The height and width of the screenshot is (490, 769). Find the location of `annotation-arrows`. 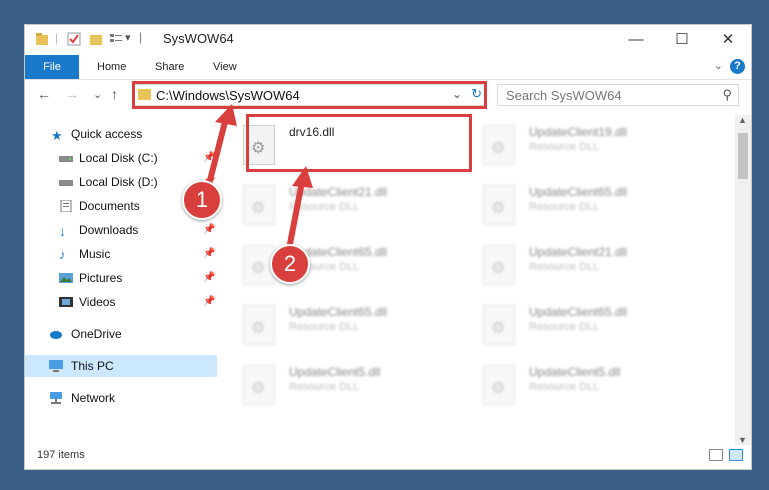

annotation-arrows is located at coordinates (258, 180).